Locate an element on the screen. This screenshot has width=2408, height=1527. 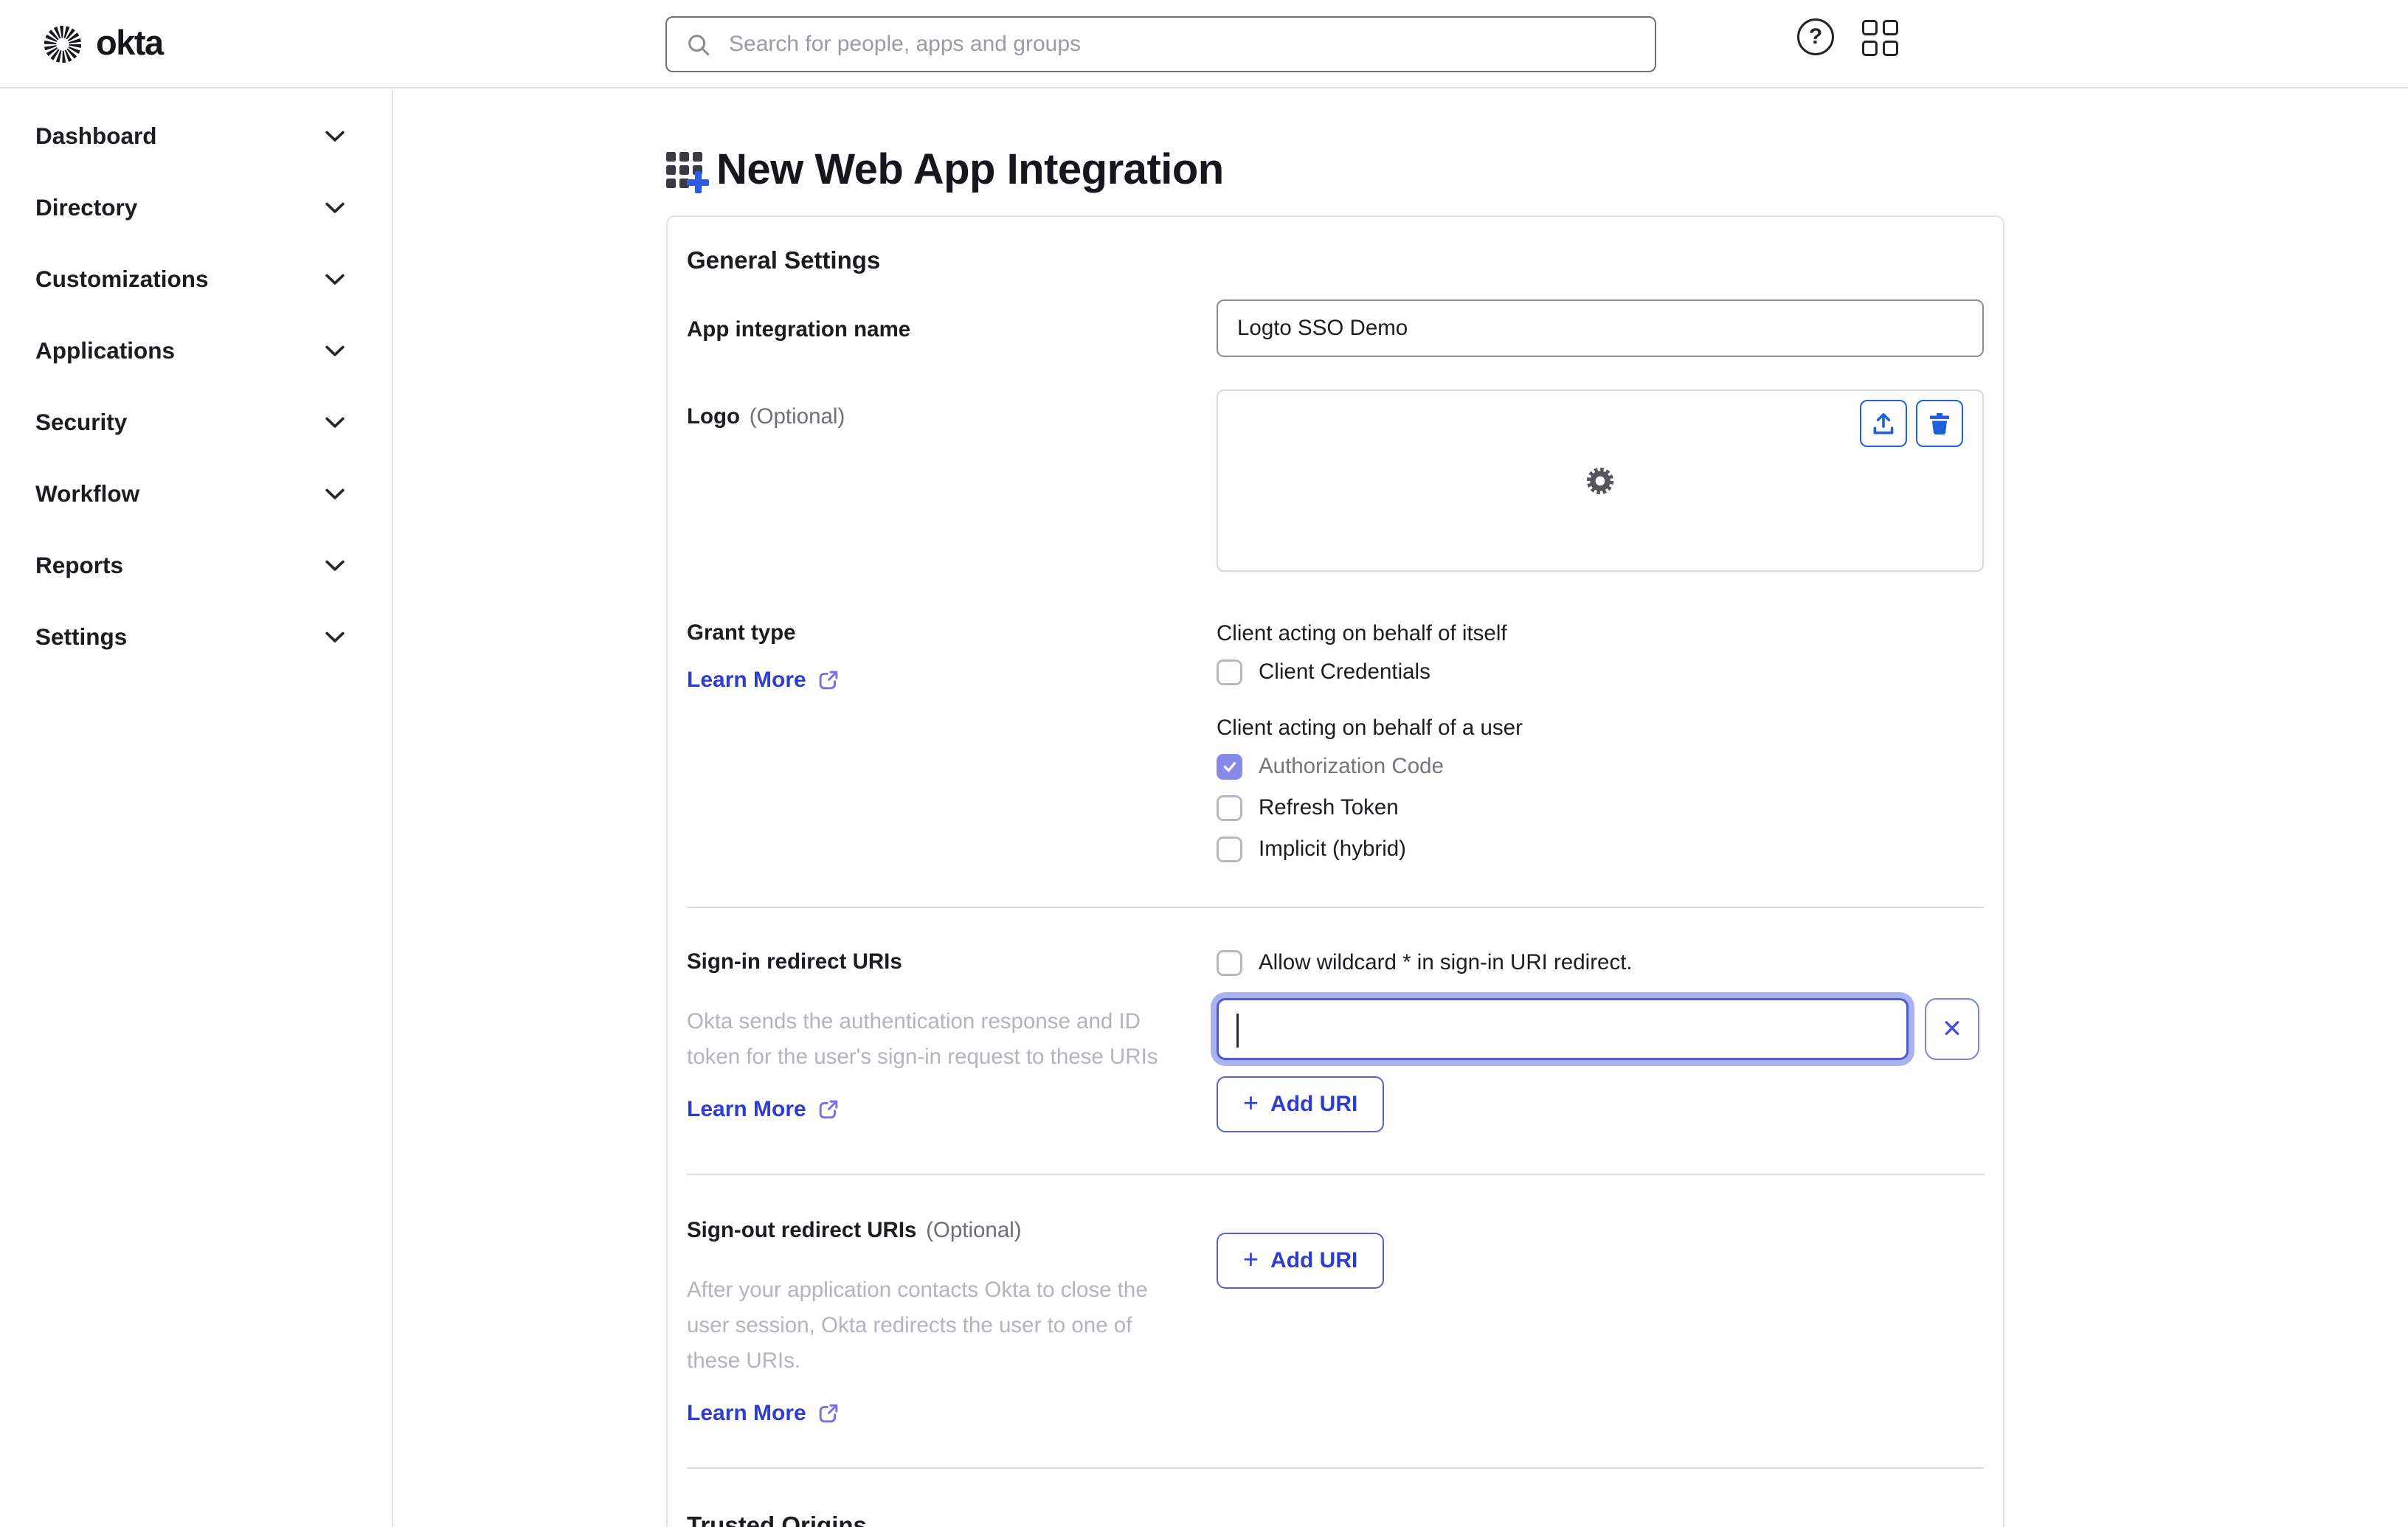
sidebar-item-workflow: Workflow is located at coordinates (196, 494).